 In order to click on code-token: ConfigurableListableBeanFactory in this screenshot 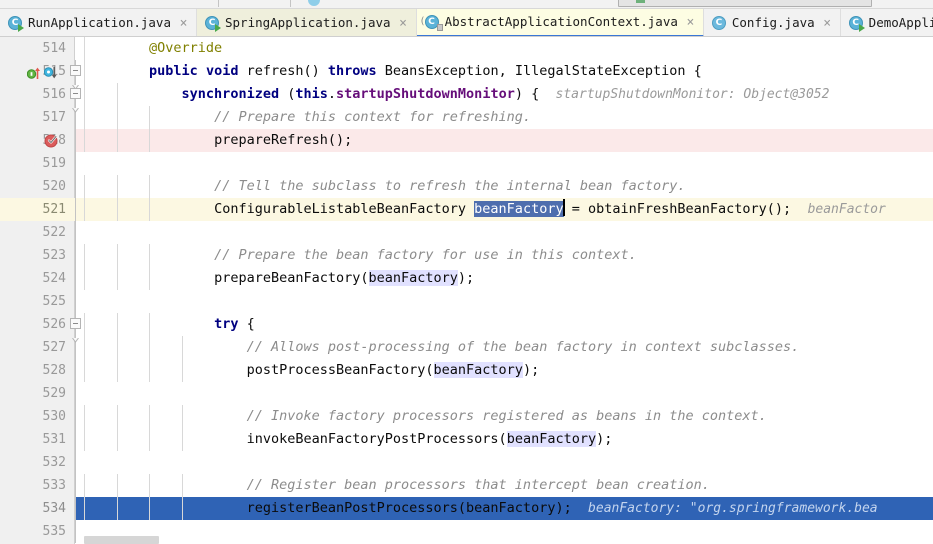, I will do `click(344, 209)`.